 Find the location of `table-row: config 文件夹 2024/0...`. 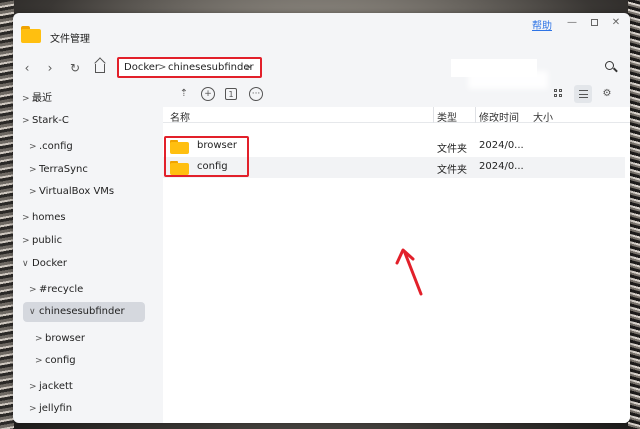

table-row: config 文件夹 2024/0... is located at coordinates (394, 167).